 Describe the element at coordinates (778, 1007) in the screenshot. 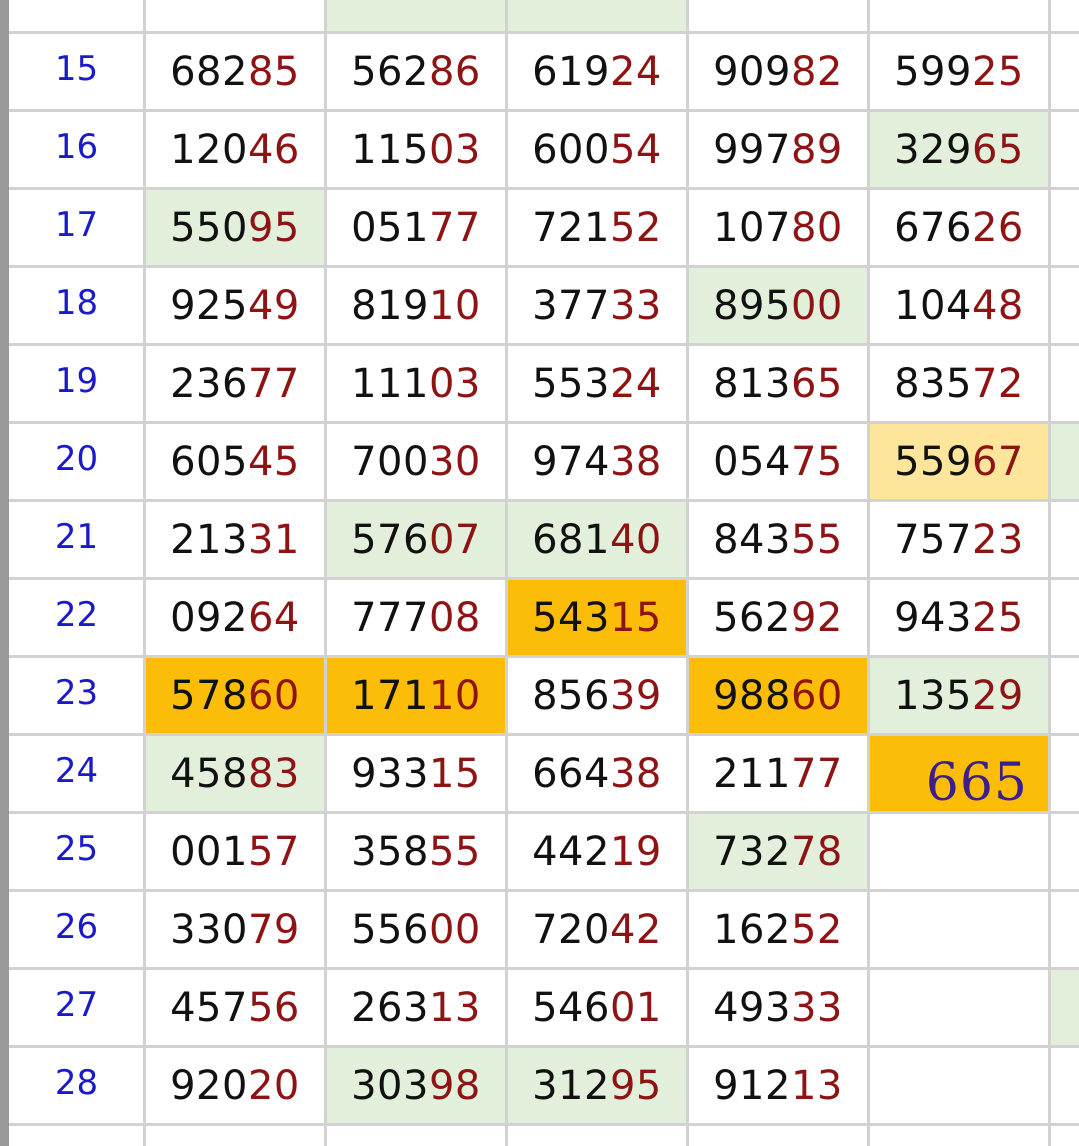

I see `result-cell: 493 33` at that location.